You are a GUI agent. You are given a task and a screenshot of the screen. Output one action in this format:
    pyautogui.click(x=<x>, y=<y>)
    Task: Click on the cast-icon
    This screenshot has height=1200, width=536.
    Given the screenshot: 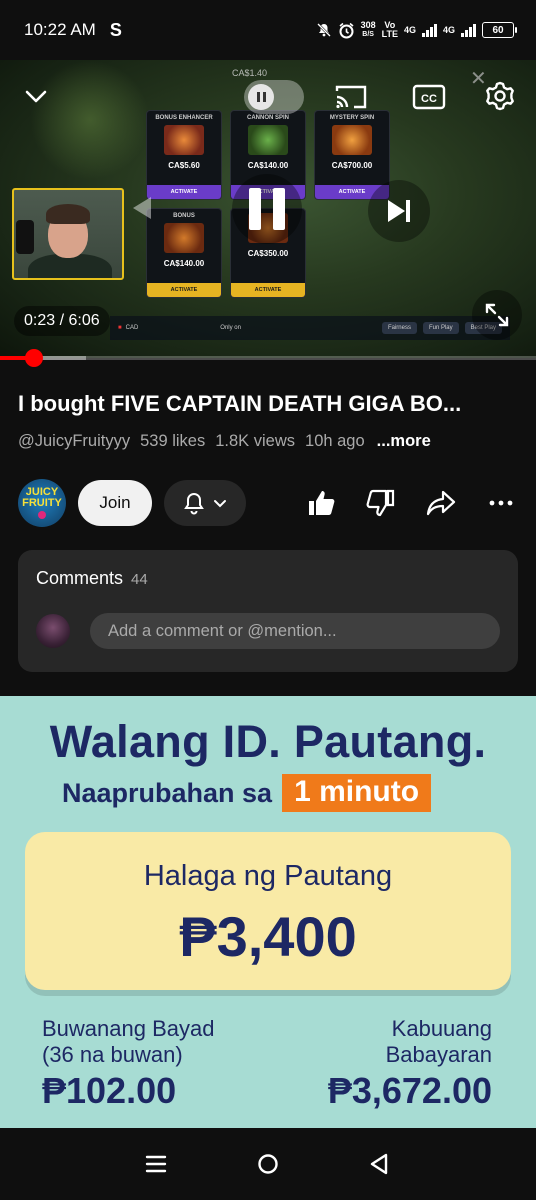 What is the action you would take?
    pyautogui.click(x=351, y=97)
    